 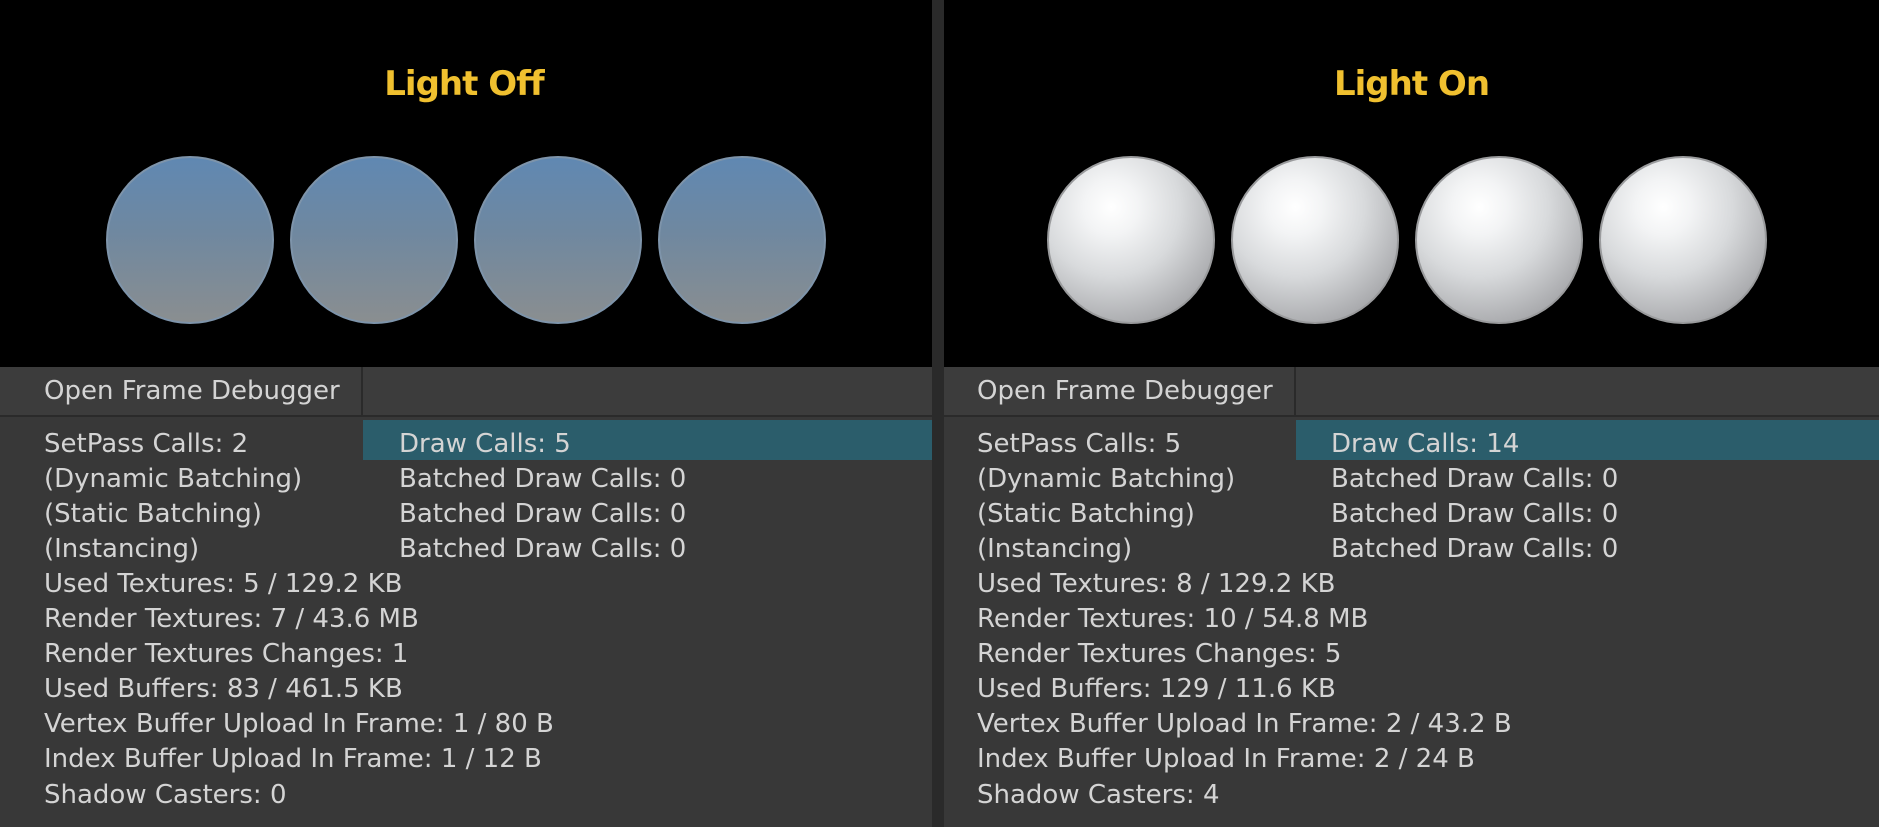 What do you see at coordinates (938, 413) in the screenshot?
I see `panel-divider` at bounding box center [938, 413].